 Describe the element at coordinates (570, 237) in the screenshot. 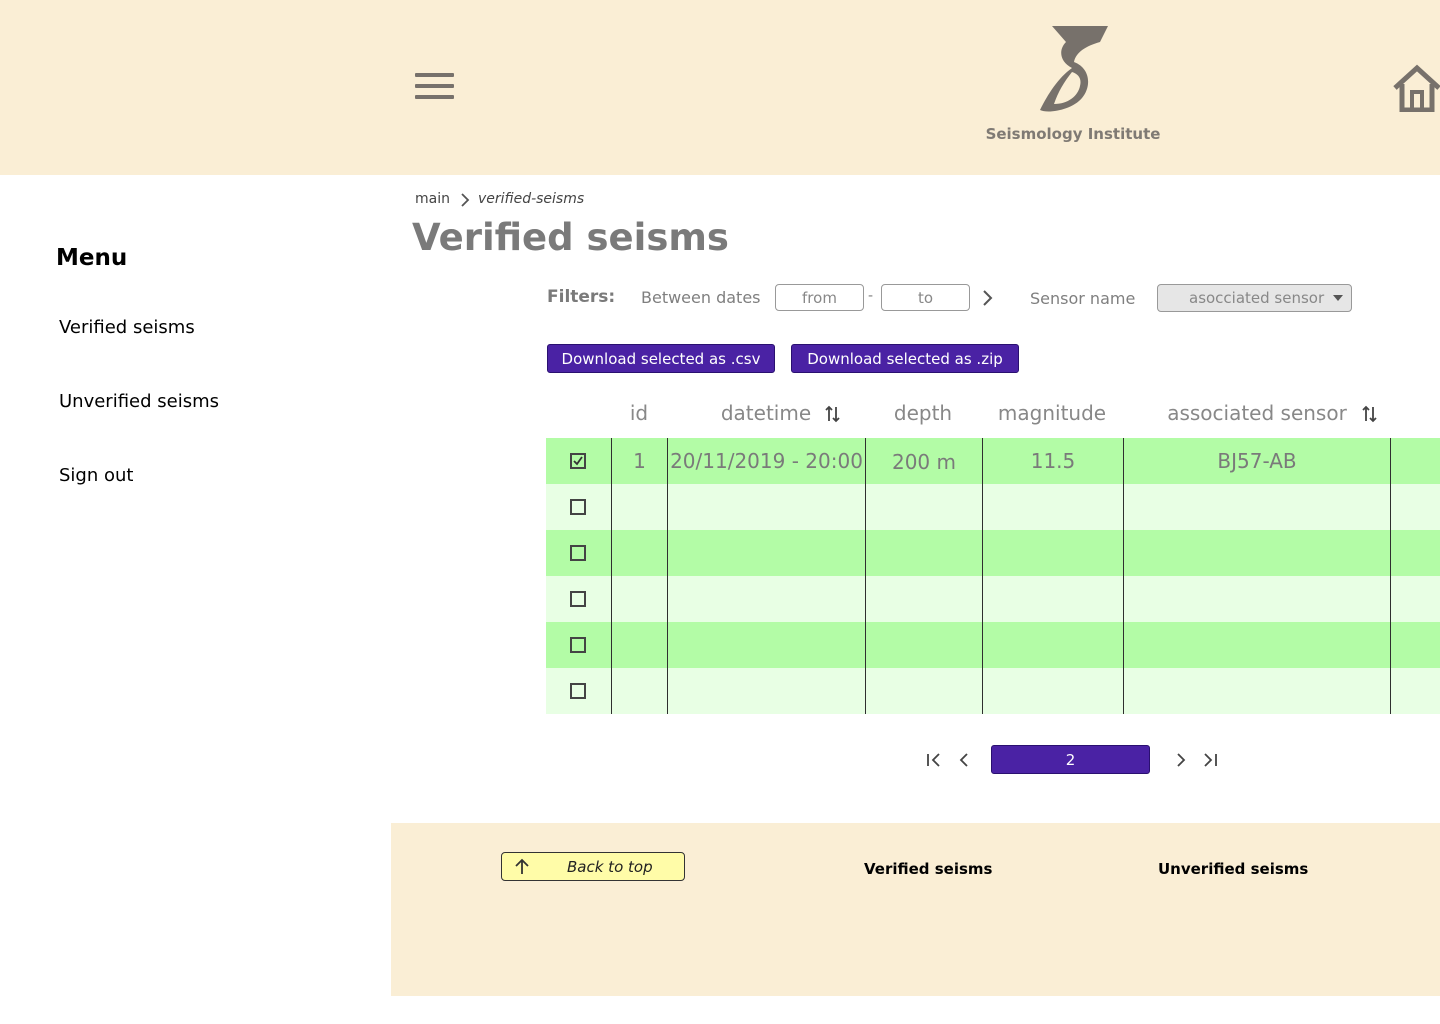

I see `page-title: Verified seisms` at that location.